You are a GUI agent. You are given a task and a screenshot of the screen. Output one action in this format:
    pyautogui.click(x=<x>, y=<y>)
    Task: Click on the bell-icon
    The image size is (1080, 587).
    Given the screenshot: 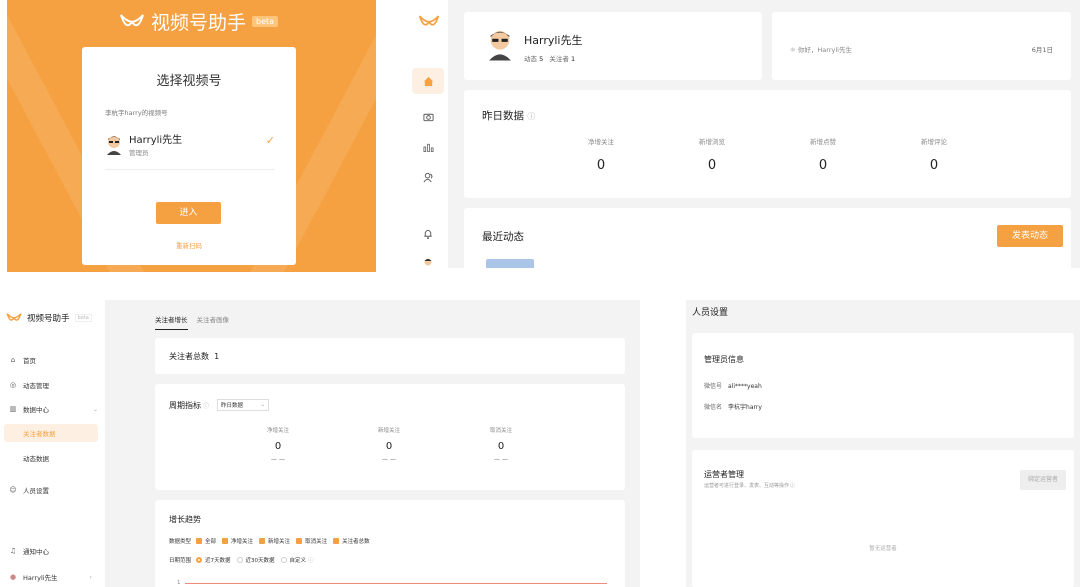 What is the action you would take?
    pyautogui.click(x=428, y=234)
    